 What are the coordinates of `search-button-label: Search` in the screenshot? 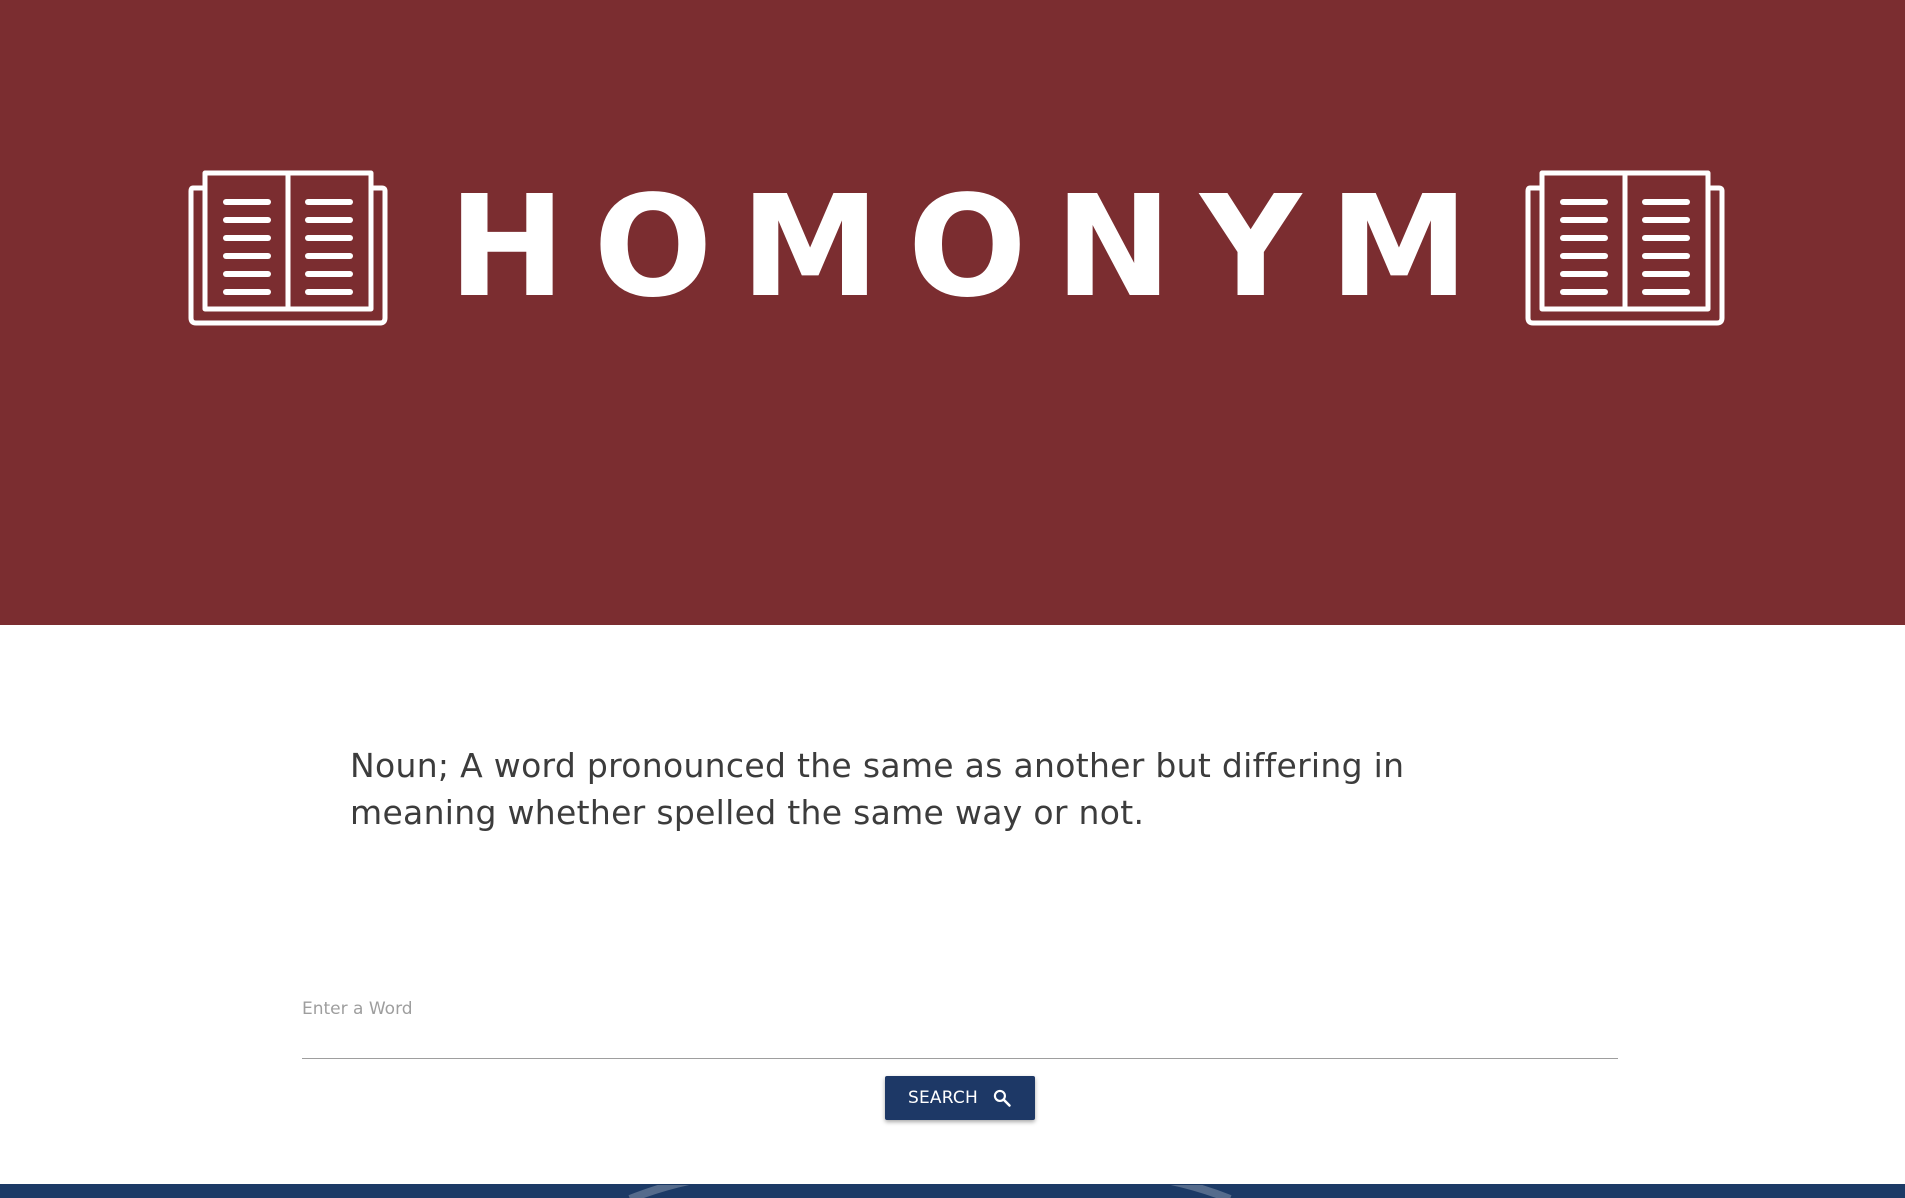 It's located at (943, 1098).